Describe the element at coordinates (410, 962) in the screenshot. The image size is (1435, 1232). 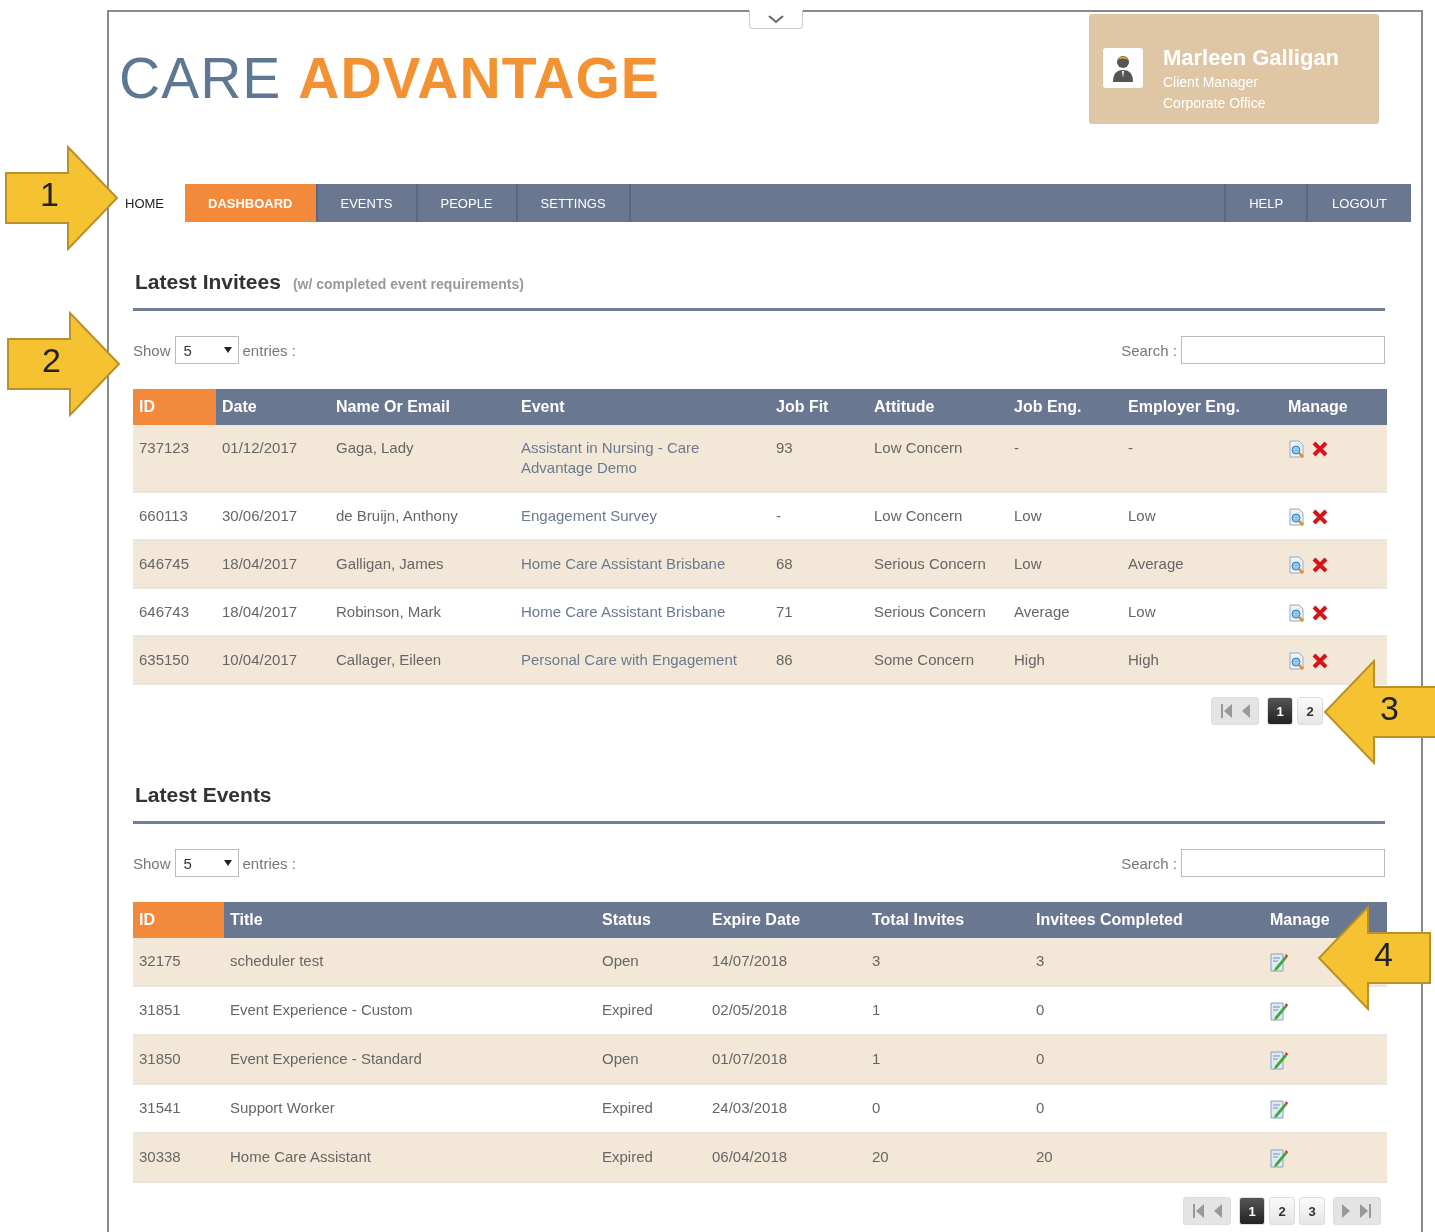
I see `table-cell: scheduler test` at that location.